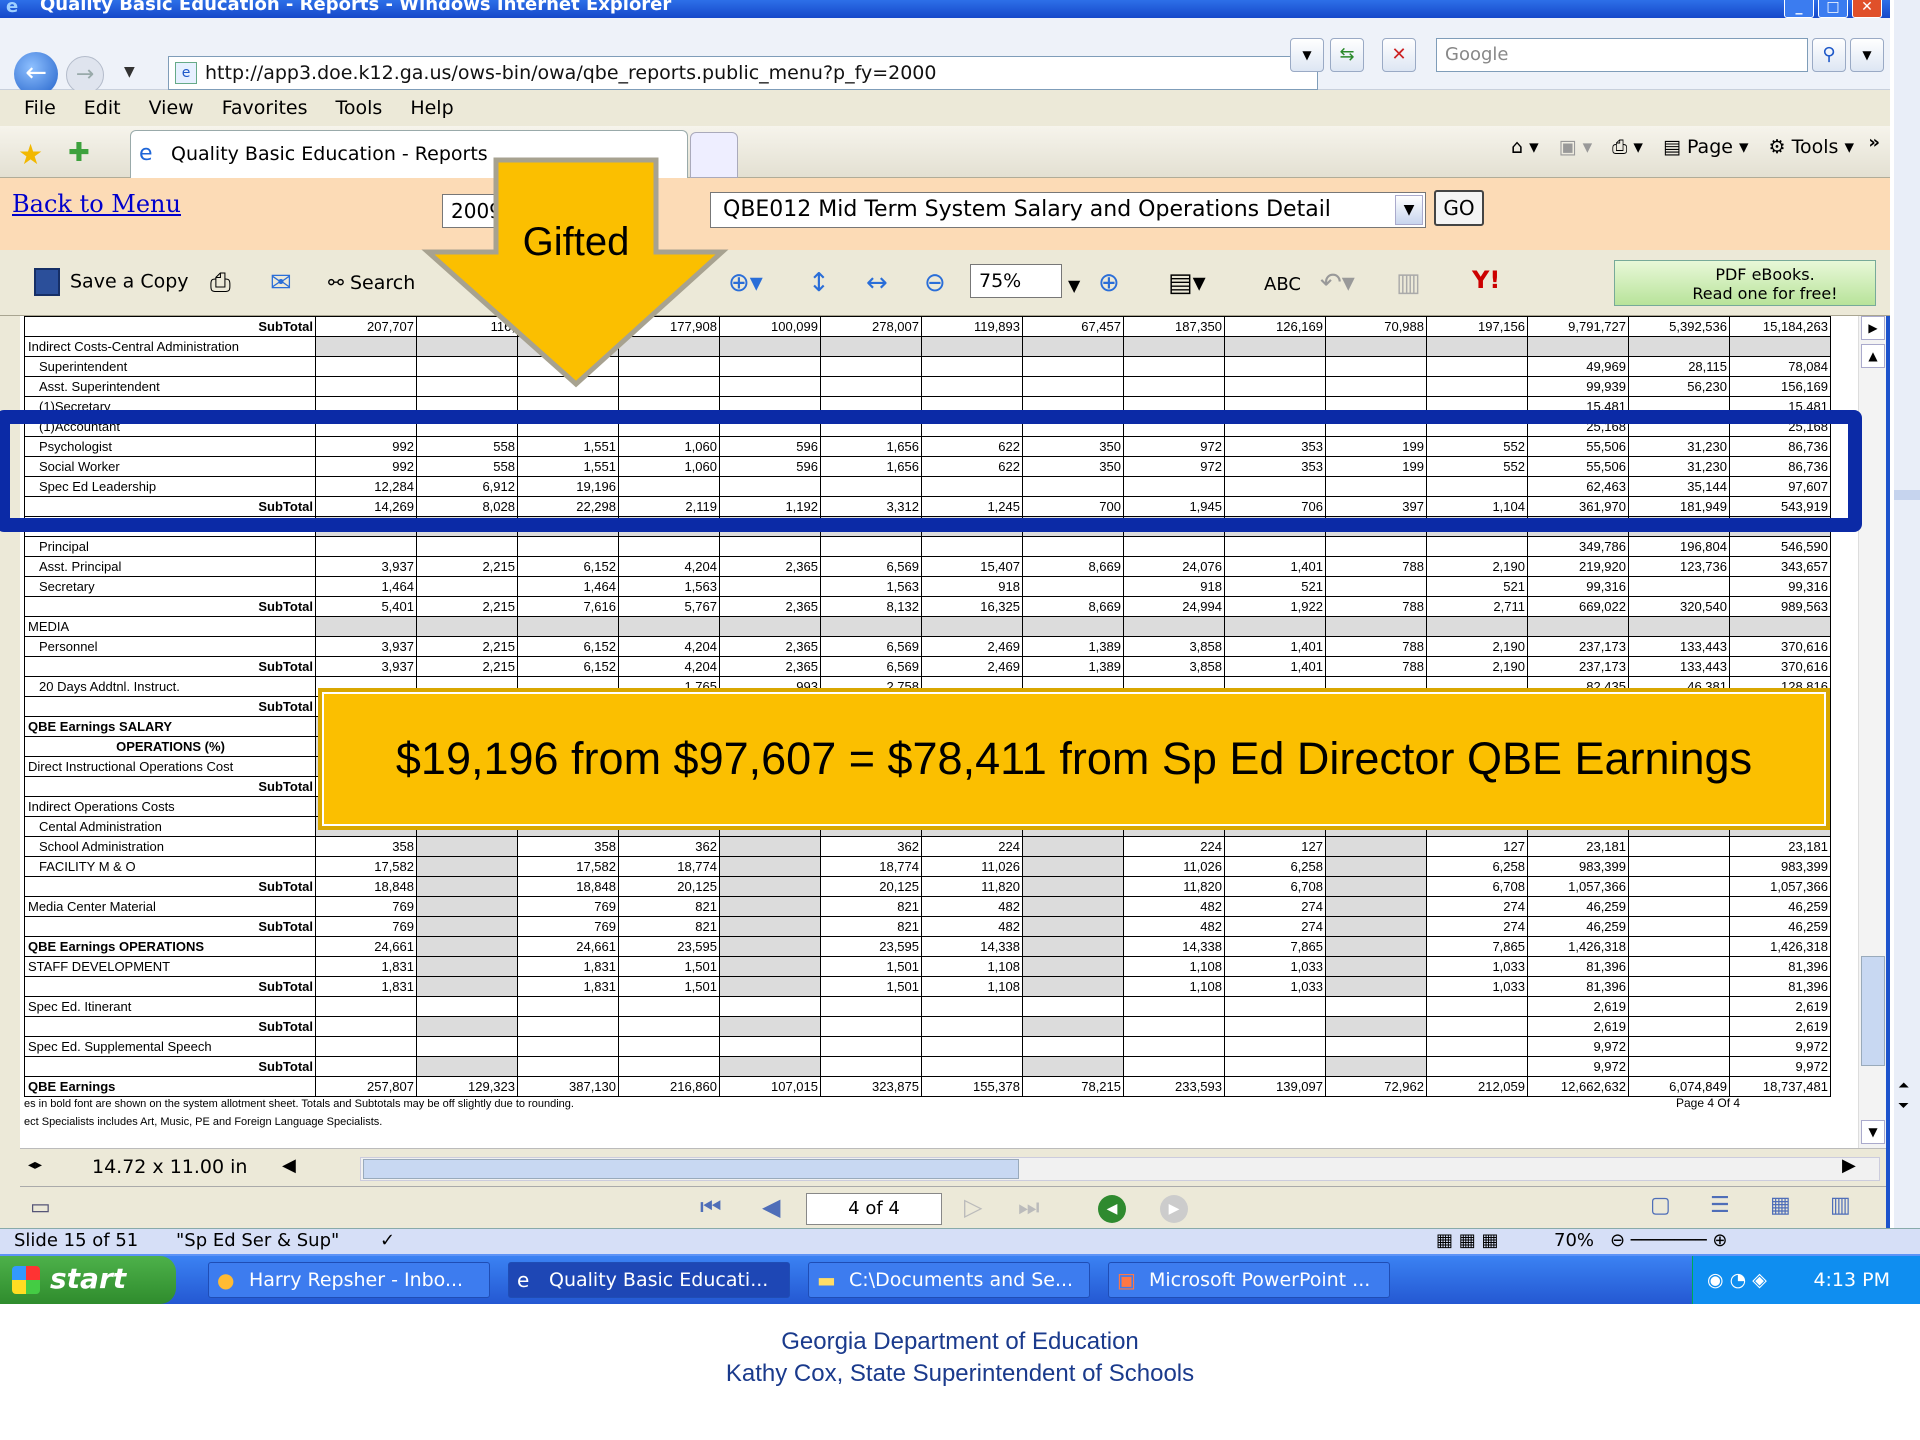  Describe the element at coordinates (35, 1165) in the screenshot. I see `collapse-icon: ◂▸` at that location.